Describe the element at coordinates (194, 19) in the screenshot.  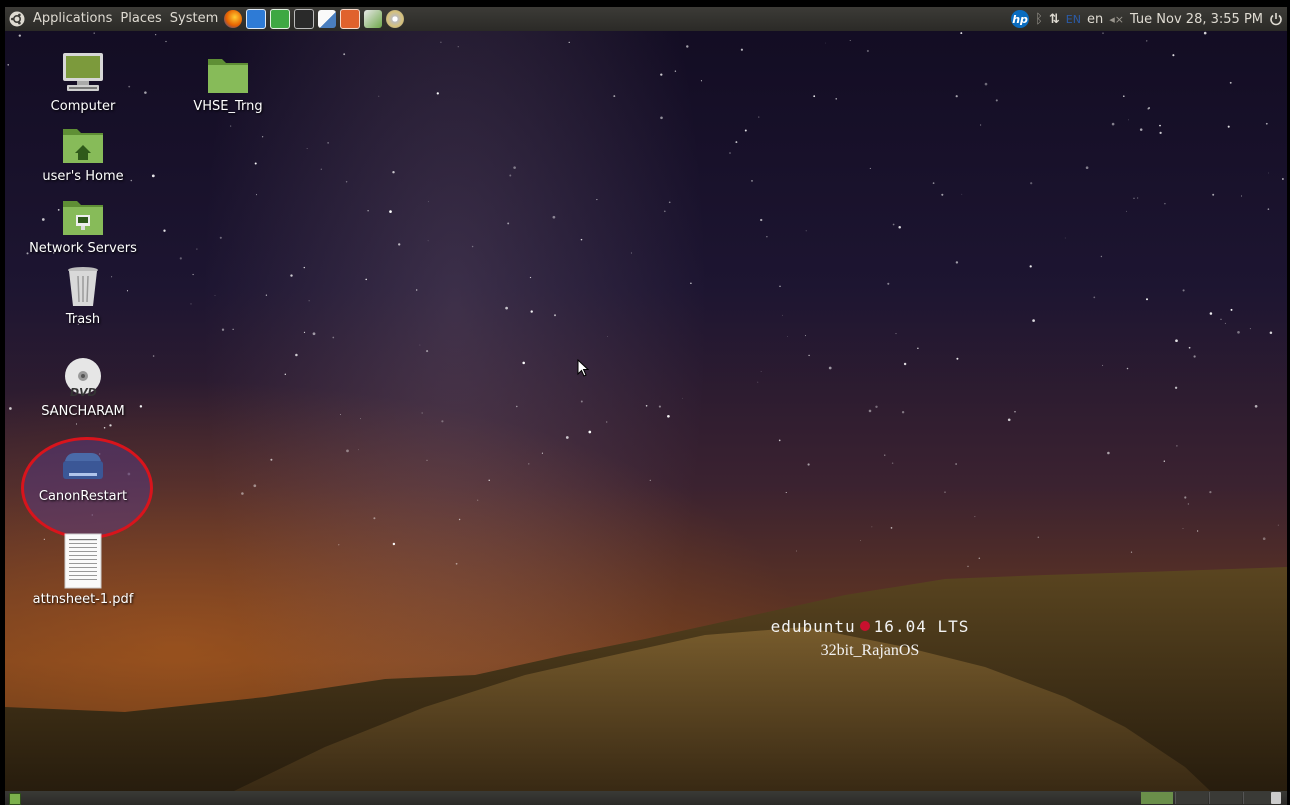
I see `menu-system: System` at that location.